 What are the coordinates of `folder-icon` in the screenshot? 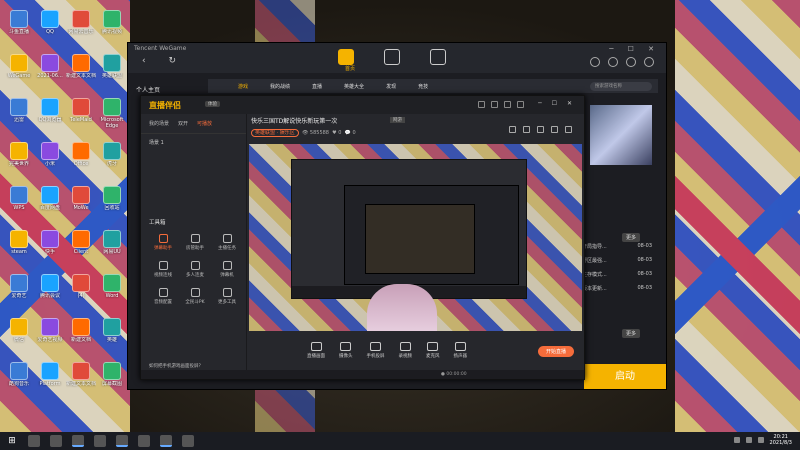 It's located at (100, 441).